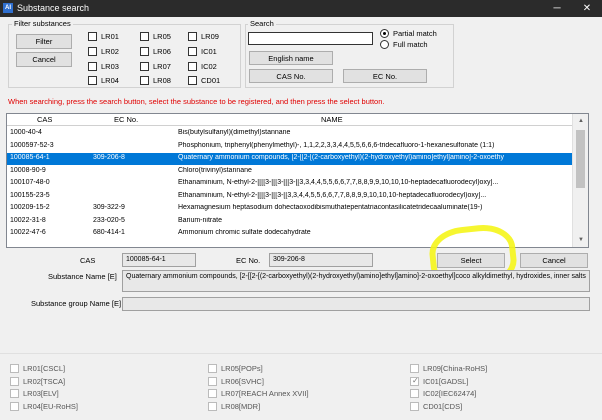 Image resolution: width=602 pixels, height=420 pixels. Describe the element at coordinates (44, 119) in the screenshot. I see `column-header-cas: CAS` at that location.